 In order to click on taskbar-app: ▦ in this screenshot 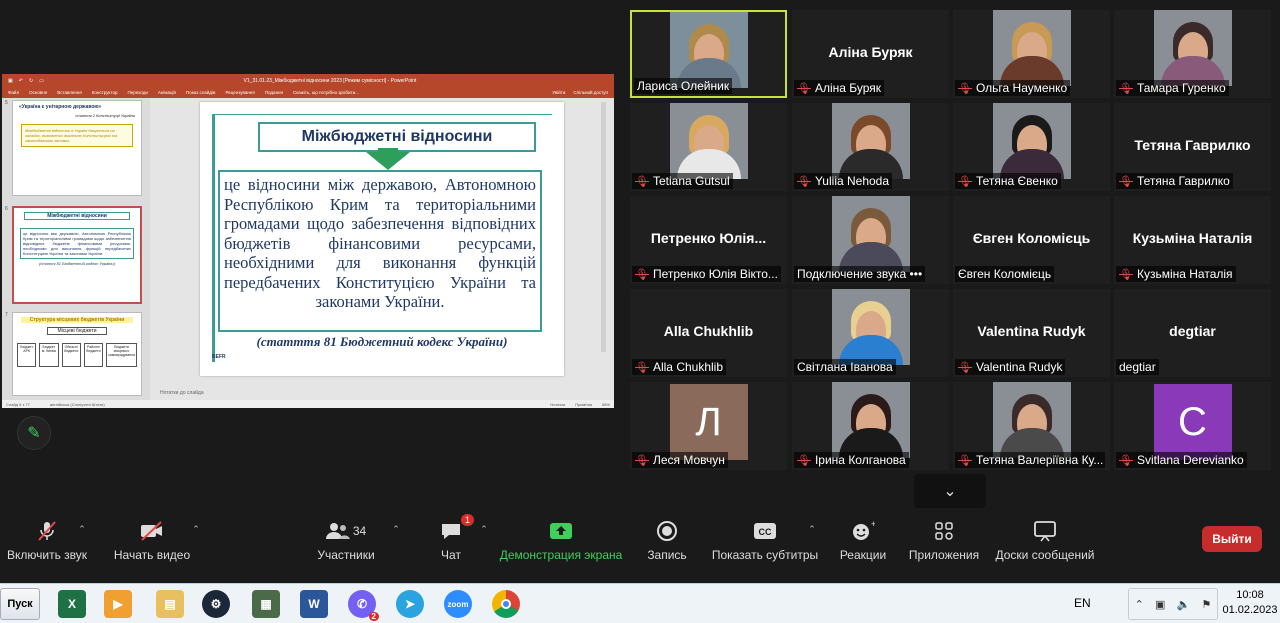, I will do `click(266, 604)`.